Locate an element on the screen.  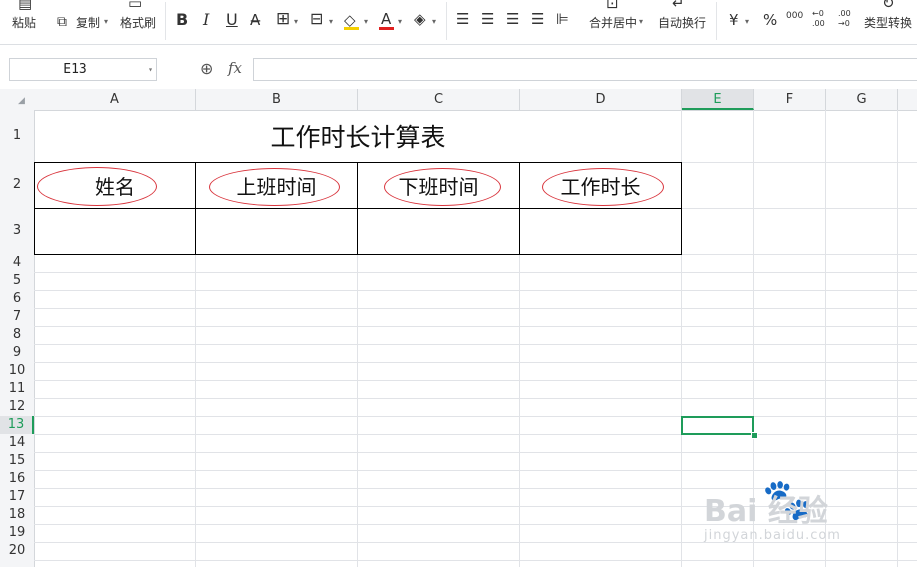
fill-handle is located at coordinates (754, 435).